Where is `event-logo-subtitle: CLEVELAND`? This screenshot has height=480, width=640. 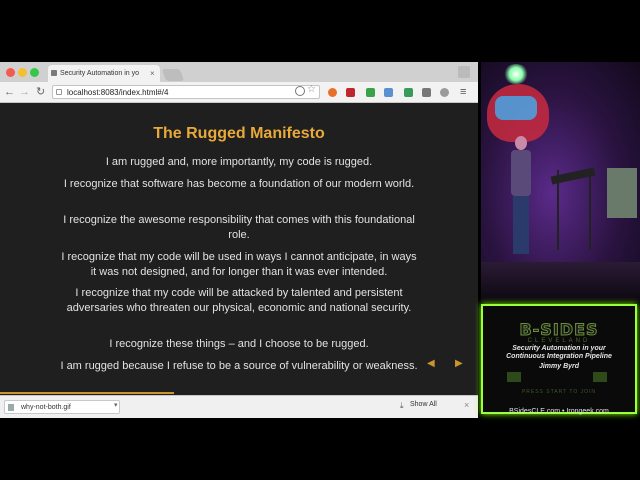
event-logo-subtitle: CLEVELAND is located at coordinates (559, 341).